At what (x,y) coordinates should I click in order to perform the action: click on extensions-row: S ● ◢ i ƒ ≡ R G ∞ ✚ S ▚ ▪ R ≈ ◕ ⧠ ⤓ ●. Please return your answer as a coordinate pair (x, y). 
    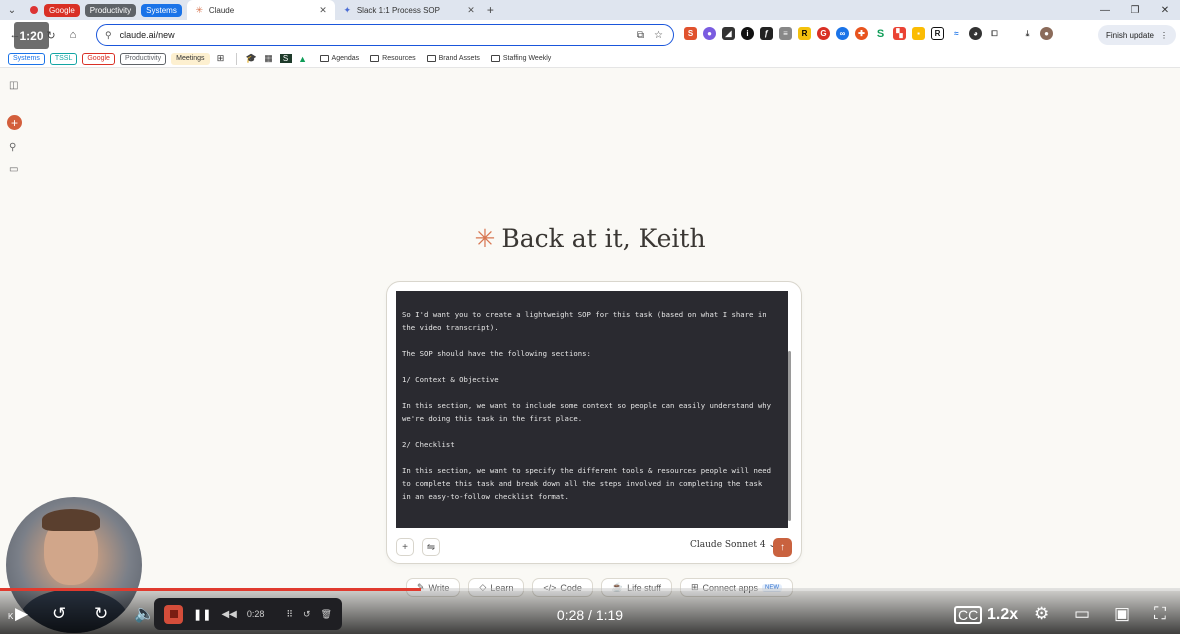
    Looking at the image, I should click on (868, 33).